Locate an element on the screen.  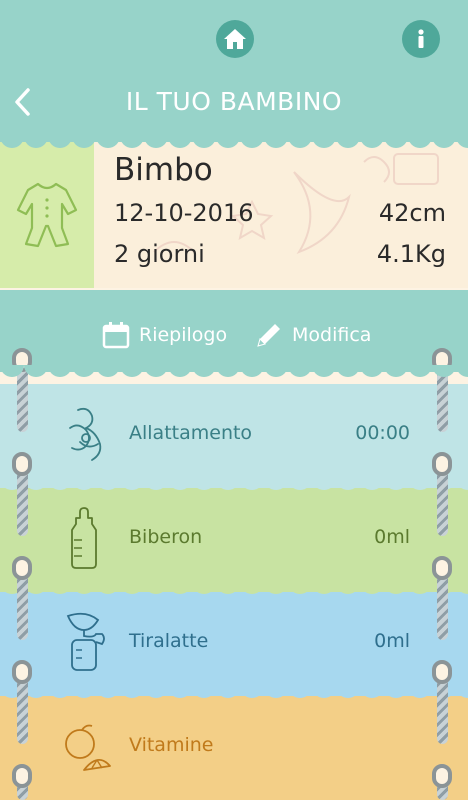
info-button is located at coordinates (421, 39).